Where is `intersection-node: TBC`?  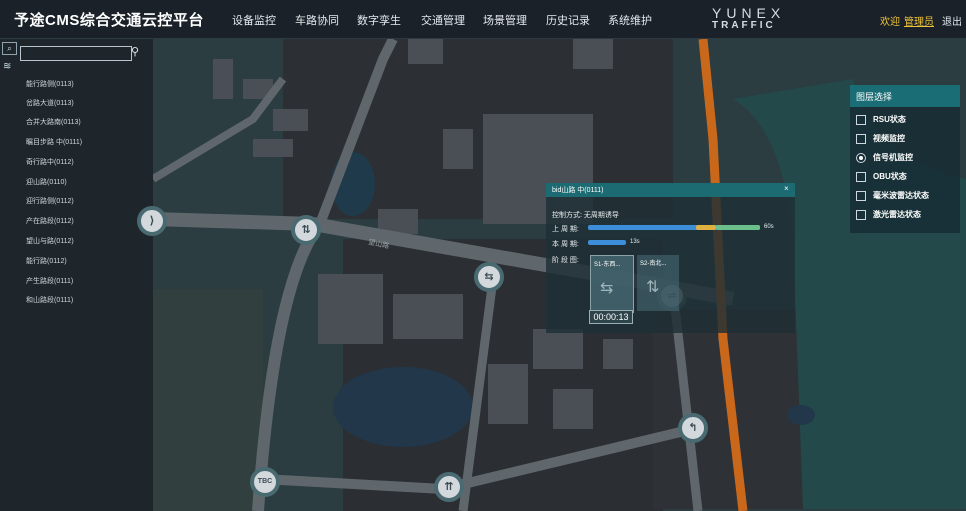
intersection-node: TBC is located at coordinates (265, 482).